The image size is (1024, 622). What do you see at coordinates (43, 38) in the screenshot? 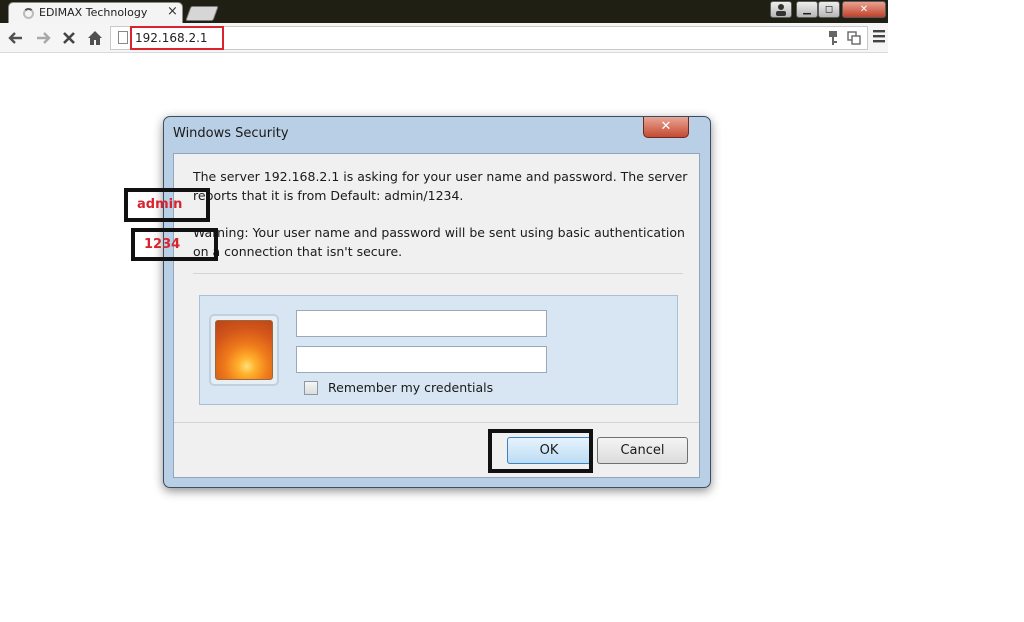
I see `forward-arrow-icon` at bounding box center [43, 38].